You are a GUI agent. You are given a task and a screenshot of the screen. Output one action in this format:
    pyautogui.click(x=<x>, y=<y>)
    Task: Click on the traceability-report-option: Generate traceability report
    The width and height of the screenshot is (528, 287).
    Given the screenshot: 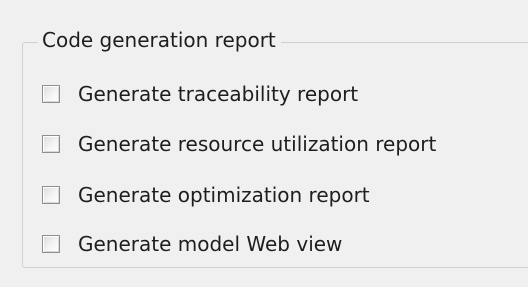 What is the action you would take?
    pyautogui.click(x=200, y=94)
    